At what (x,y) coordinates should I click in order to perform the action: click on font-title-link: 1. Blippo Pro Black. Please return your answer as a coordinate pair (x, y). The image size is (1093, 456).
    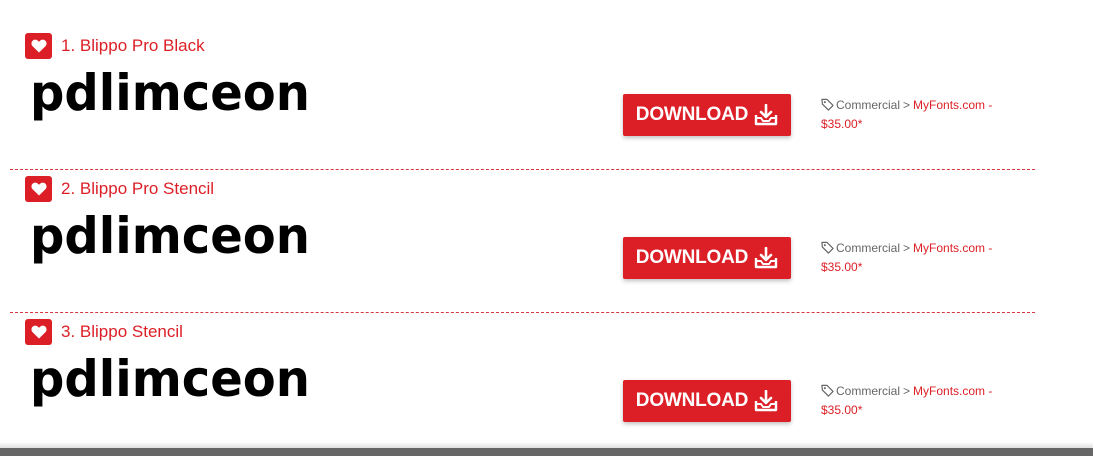
    Looking at the image, I should click on (133, 46).